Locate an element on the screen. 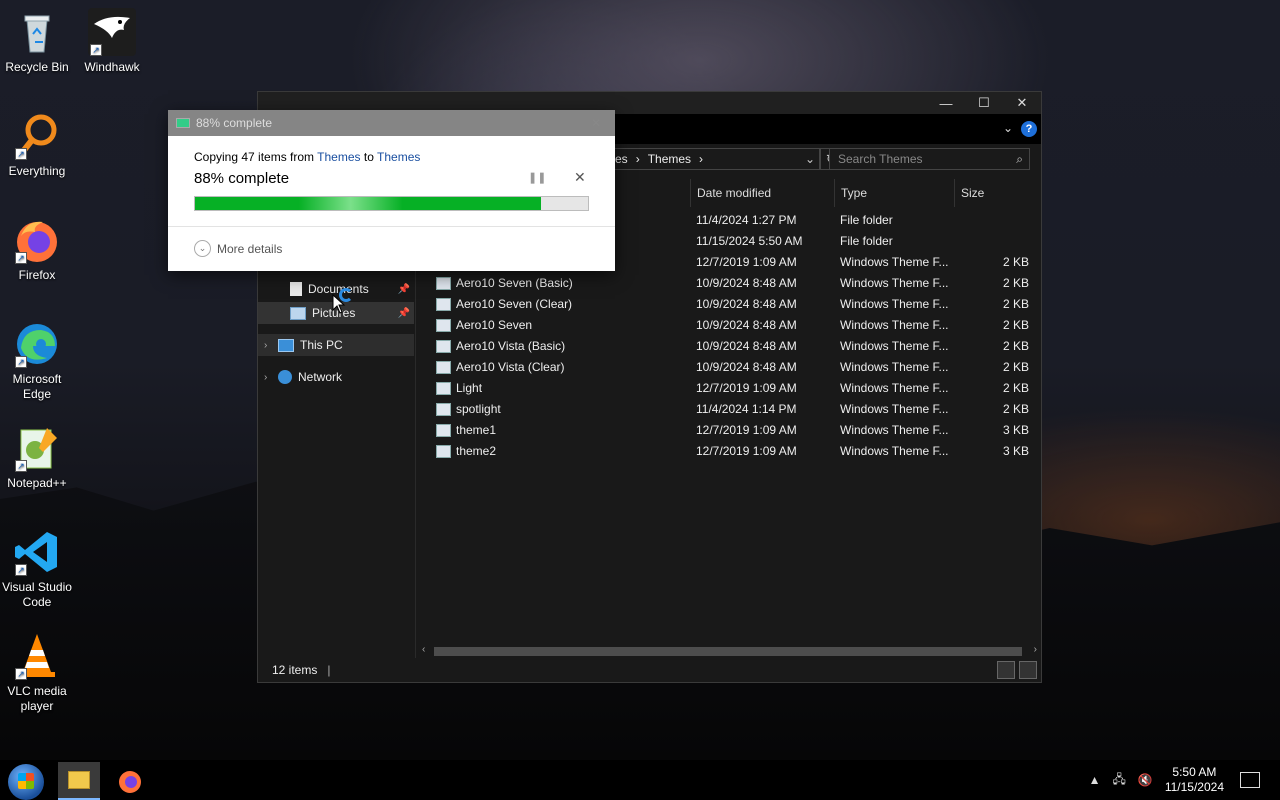 The width and height of the screenshot is (1280, 800). desktop-icon-everything: ↗ Everything is located at coordinates (37, 145).